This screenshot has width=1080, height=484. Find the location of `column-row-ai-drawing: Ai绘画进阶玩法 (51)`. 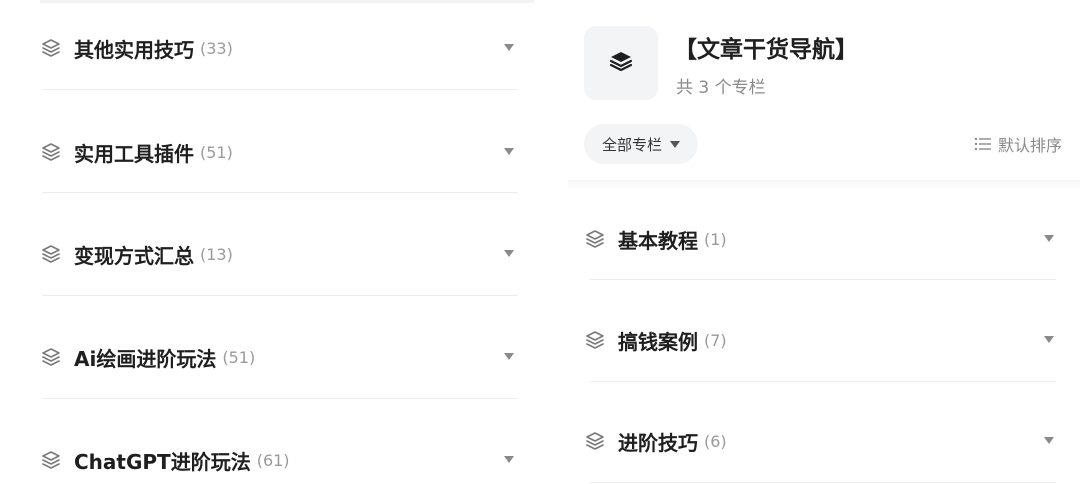

column-row-ai-drawing: Ai绘画进阶玩法 (51) is located at coordinates (279, 357).